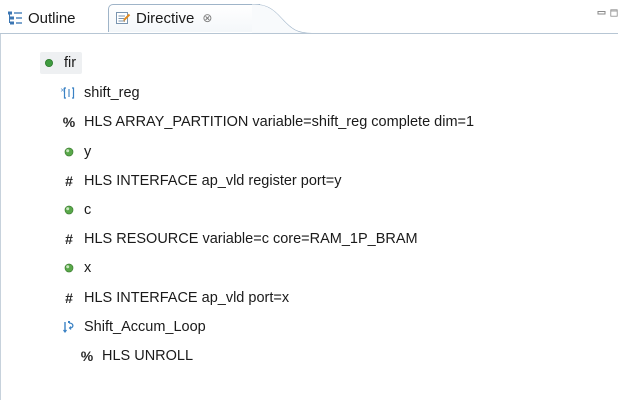  I want to click on tree-node-interface-x: # HLS INTERFACE ap_vld port=x, so click(174, 298).